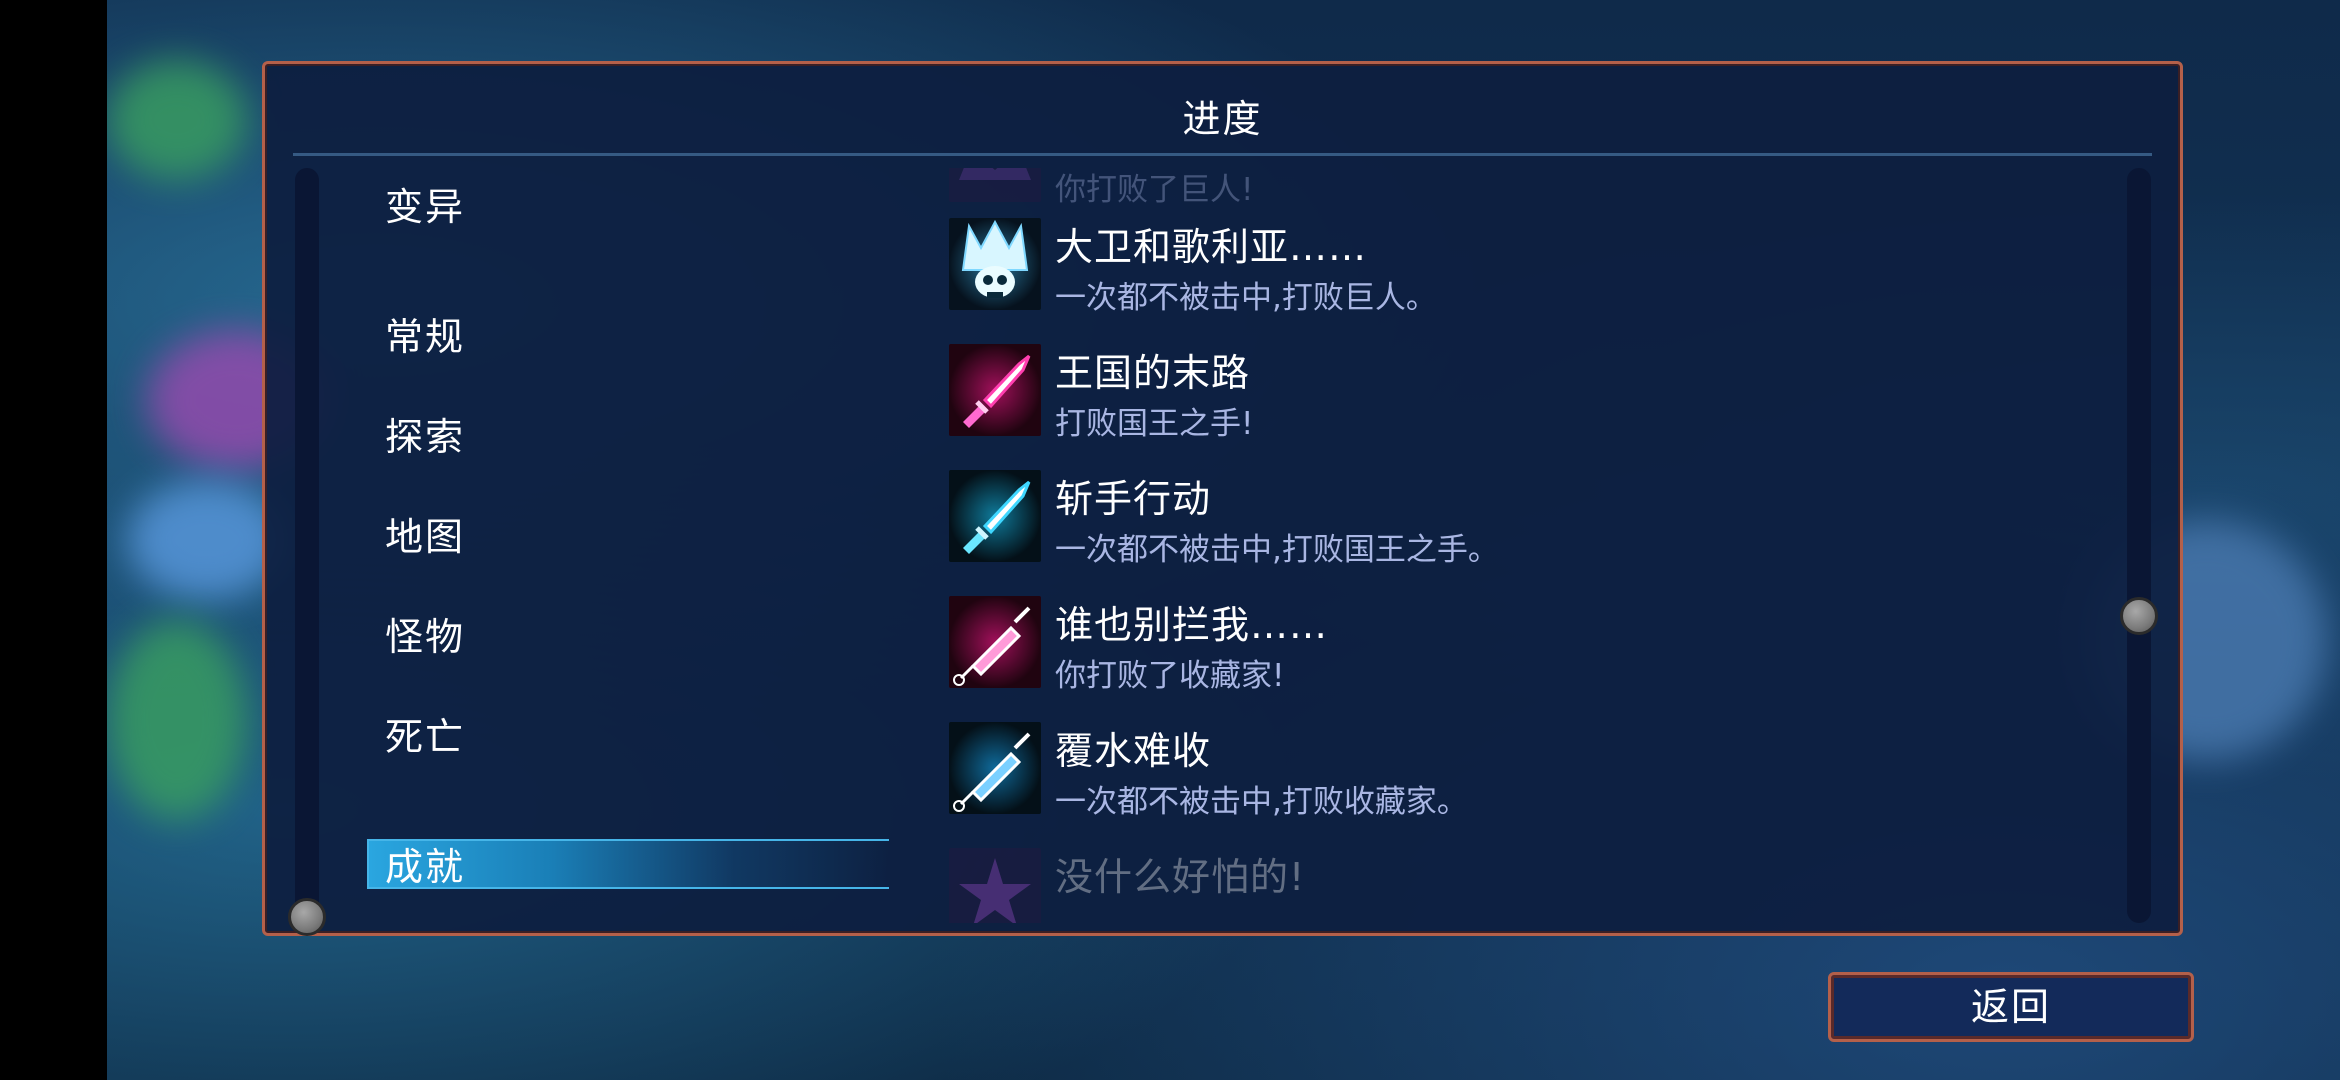  I want to click on achievement-row: 没什么好怕的!, so click(1520, 885).